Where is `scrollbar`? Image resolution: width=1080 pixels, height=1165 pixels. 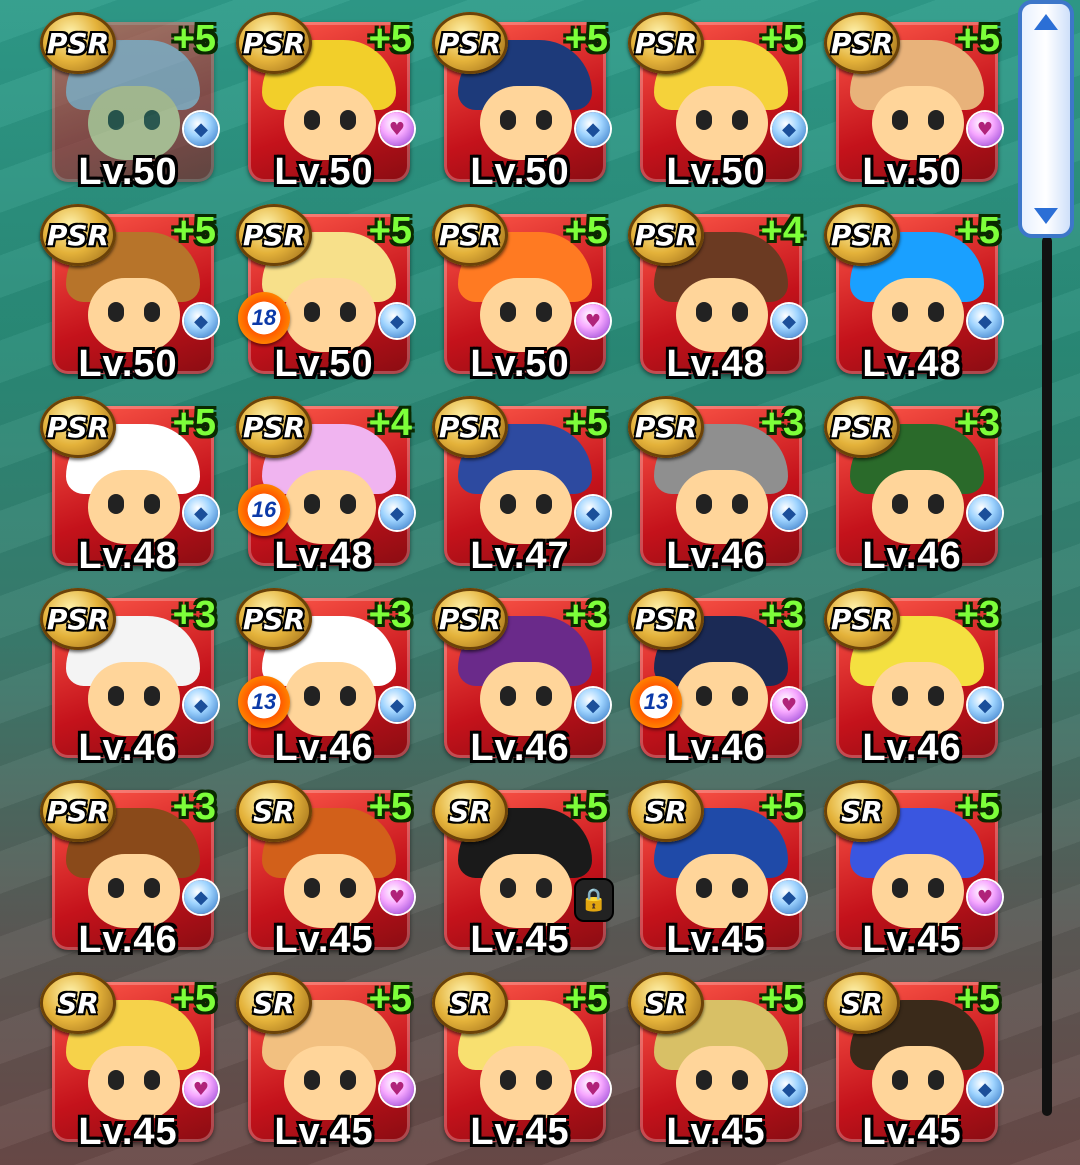 scrollbar is located at coordinates (1047, 582).